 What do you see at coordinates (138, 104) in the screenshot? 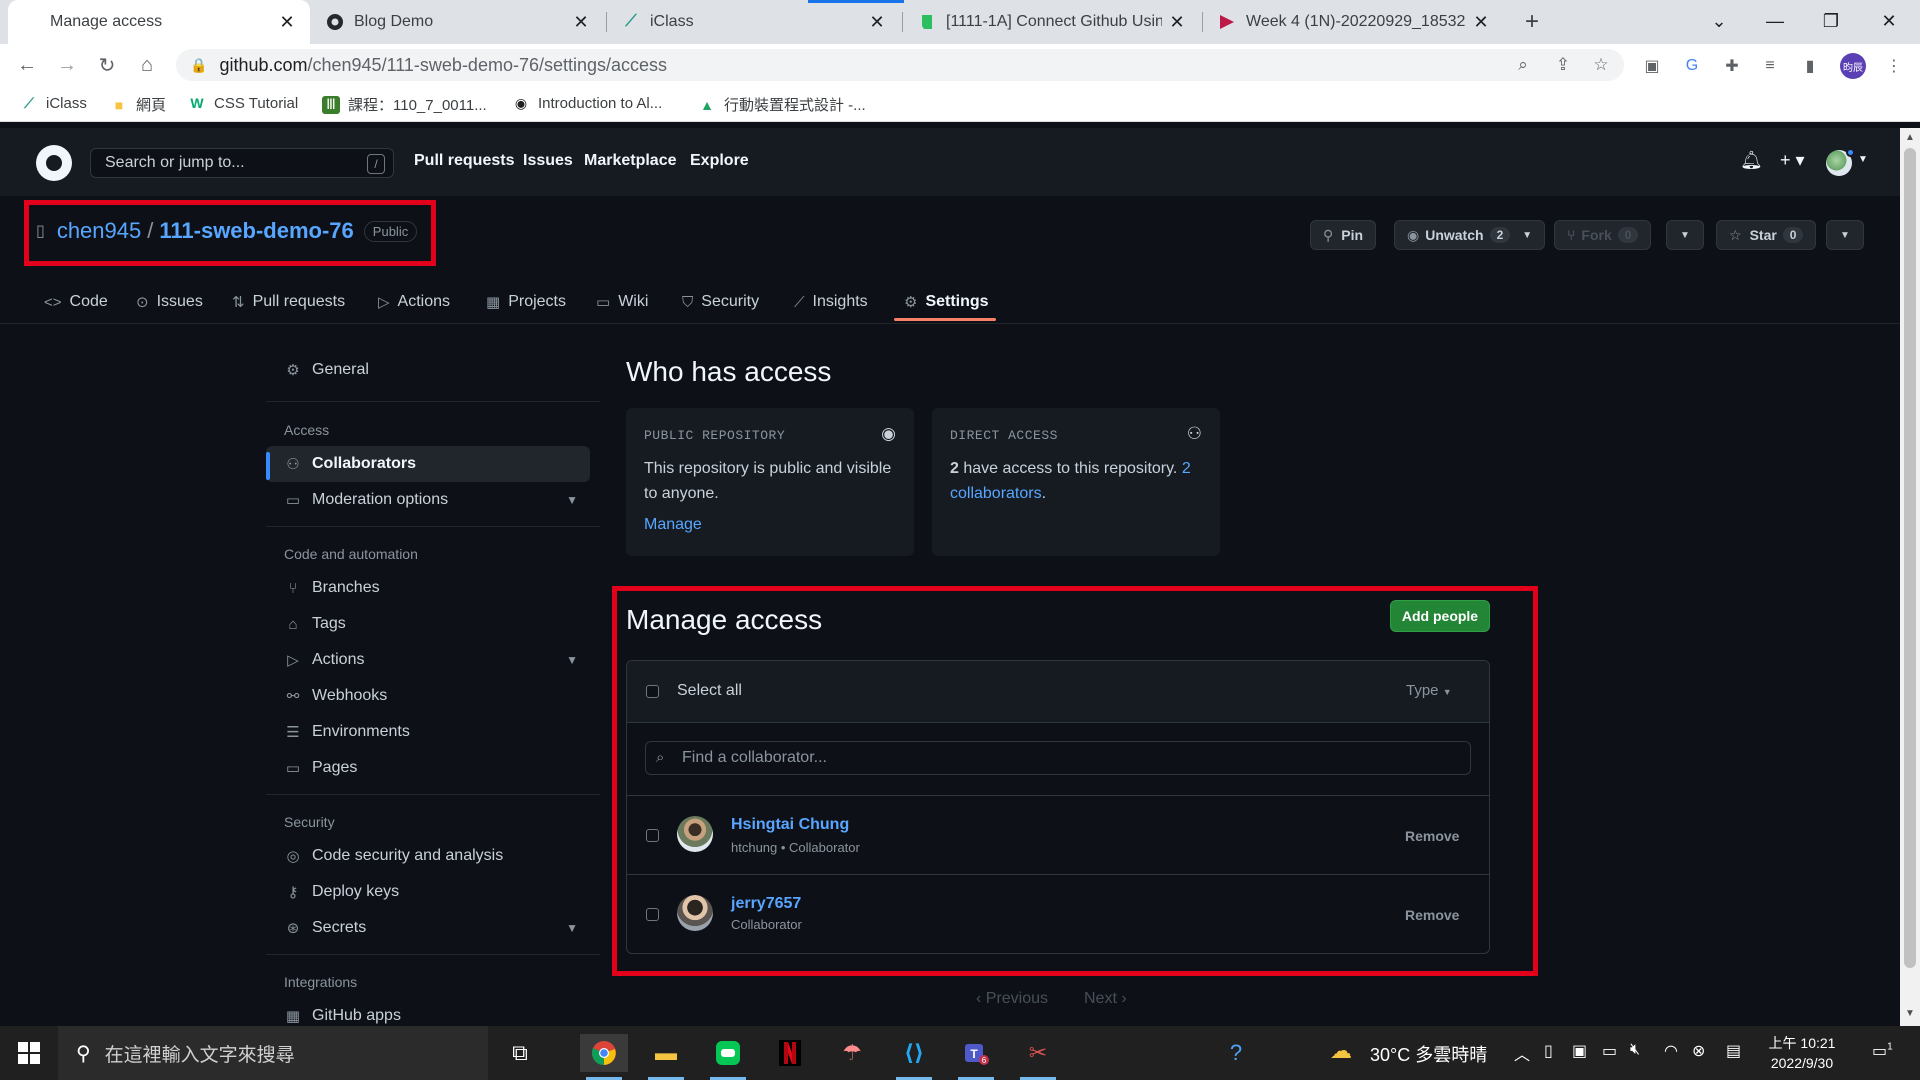
I see `bookmark-folder-web: ■ 網頁` at bounding box center [138, 104].